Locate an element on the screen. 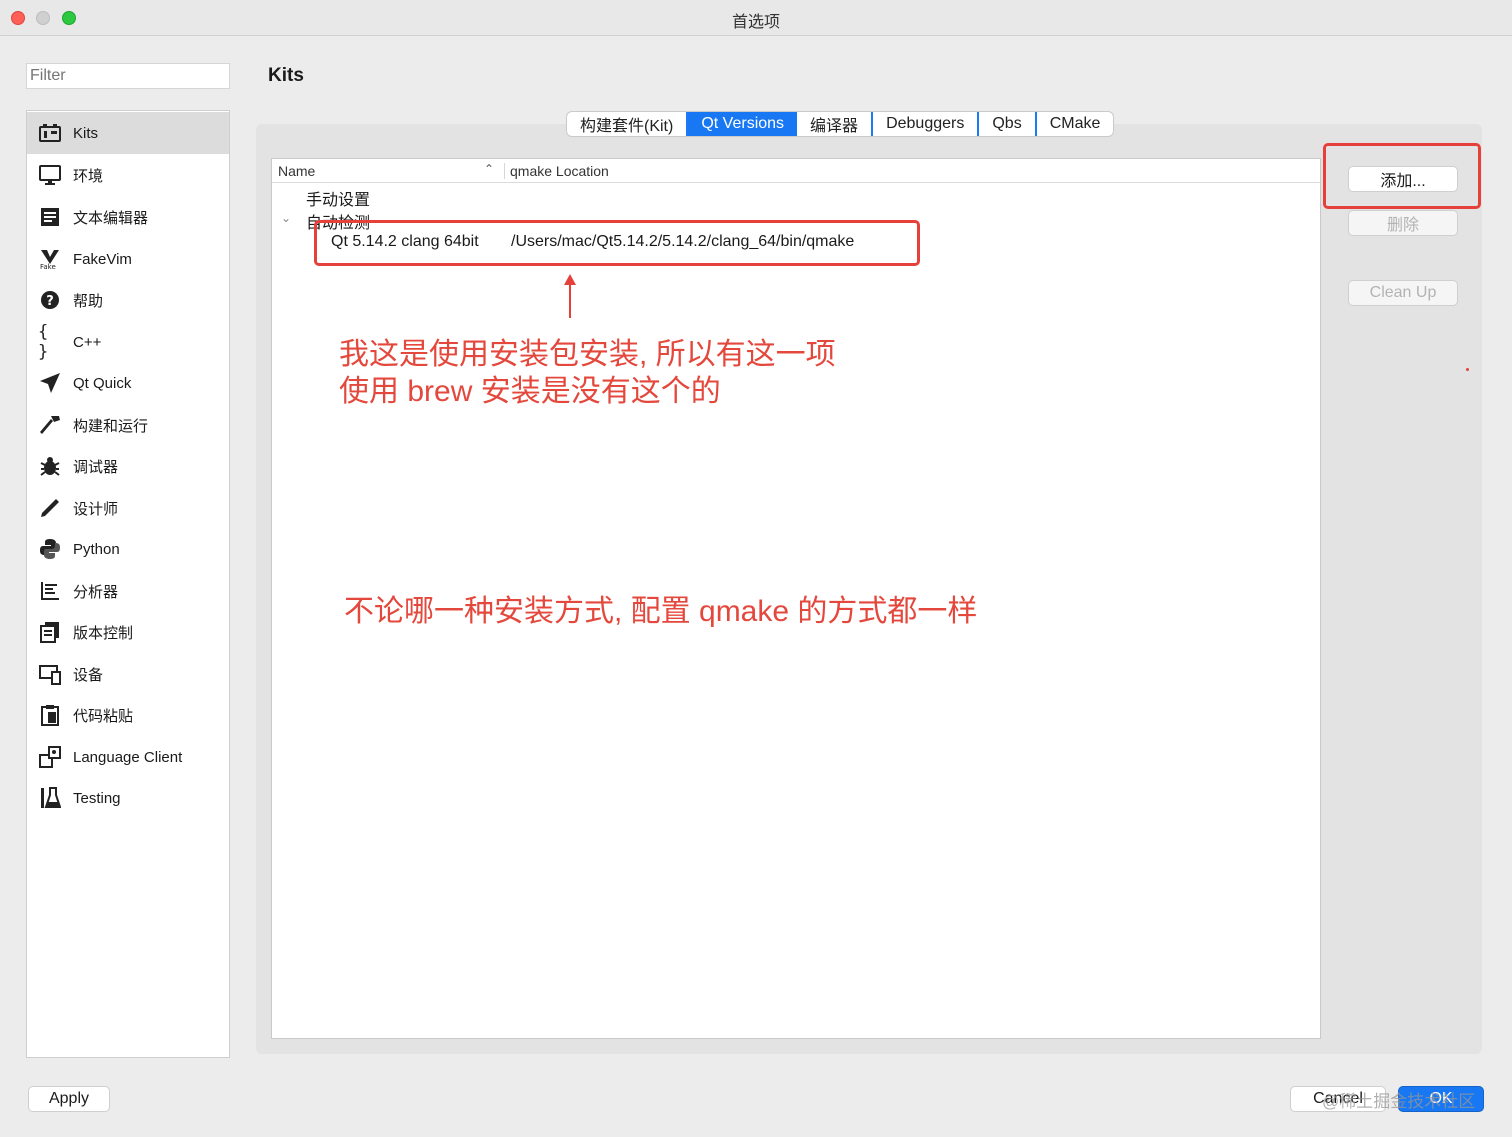 The image size is (1512, 1137). kits-icon is located at coordinates (50, 133).